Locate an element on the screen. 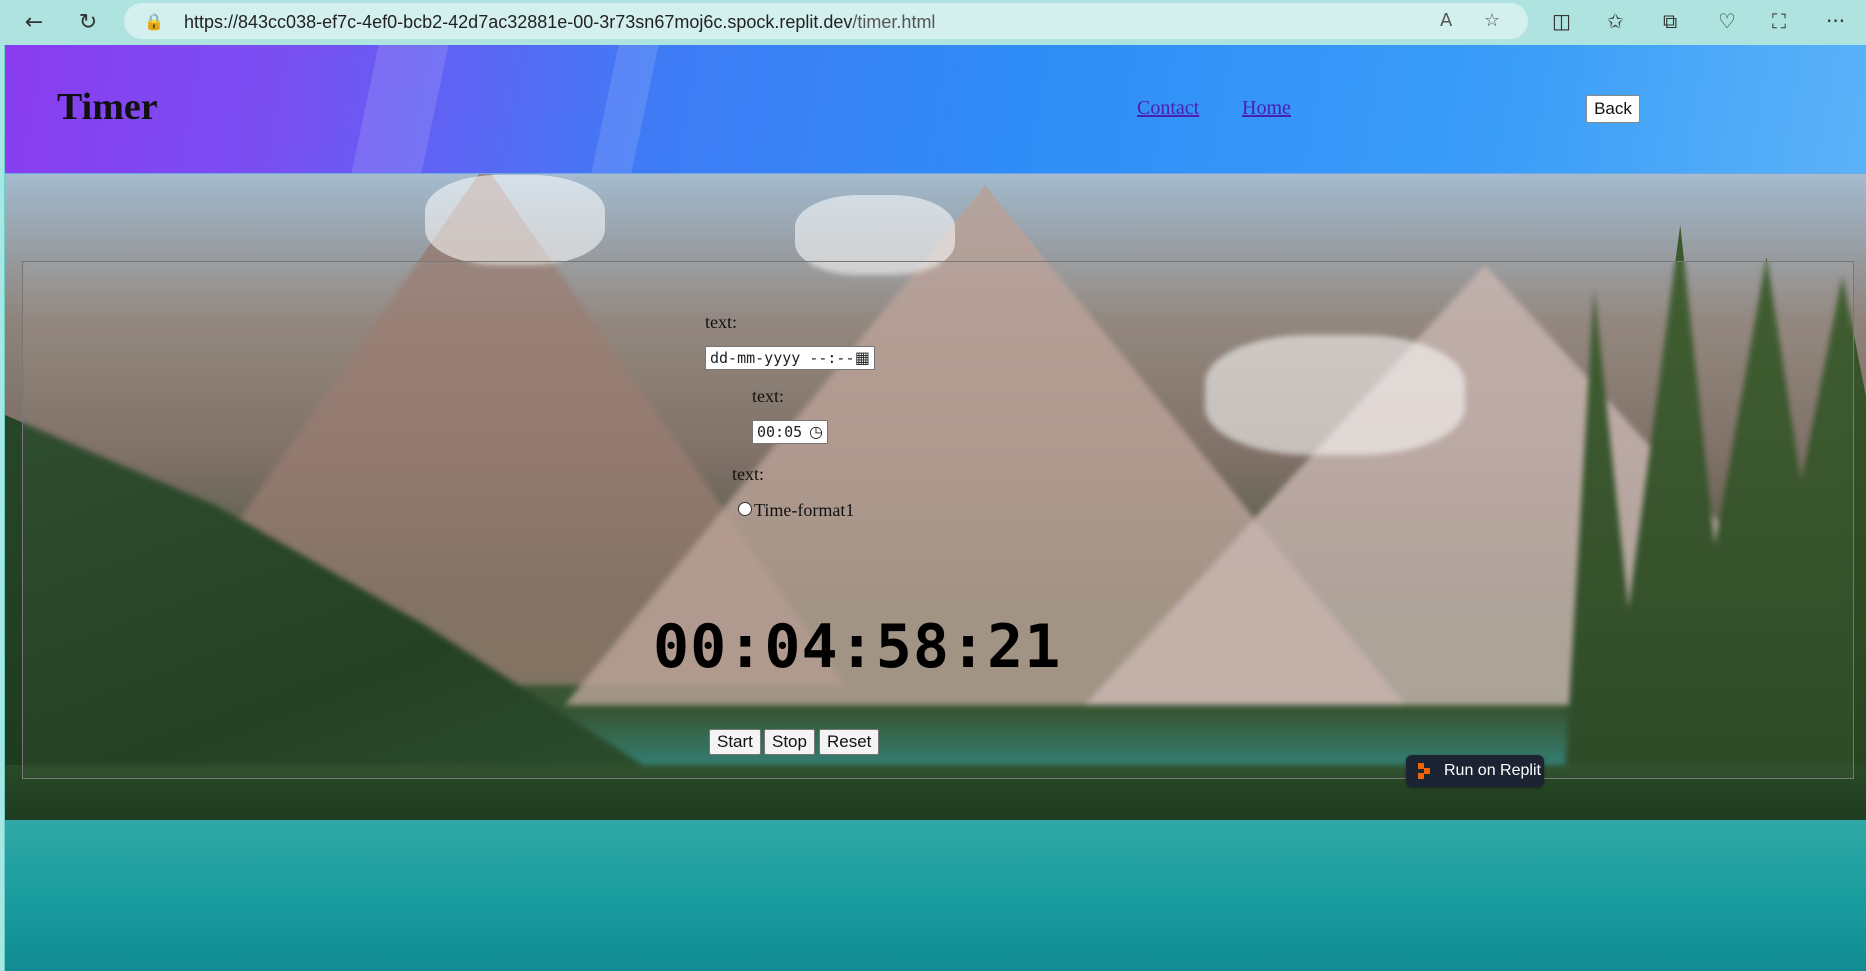 Image resolution: width=1866 pixels, height=971 pixels. datetime-input: dd-mm-yyyy --:-- ▦ is located at coordinates (790, 358).